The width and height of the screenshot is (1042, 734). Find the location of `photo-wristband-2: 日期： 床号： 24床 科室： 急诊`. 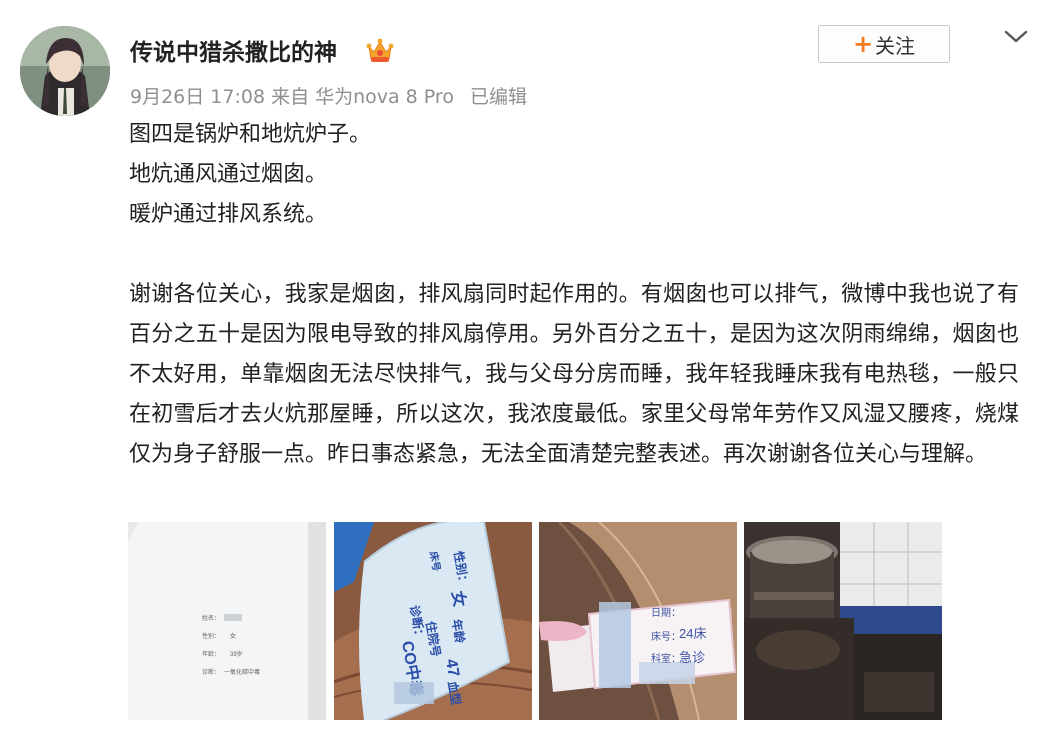

photo-wristband-2: 日期： 床号： 24床 科室： 急诊 is located at coordinates (638, 621).